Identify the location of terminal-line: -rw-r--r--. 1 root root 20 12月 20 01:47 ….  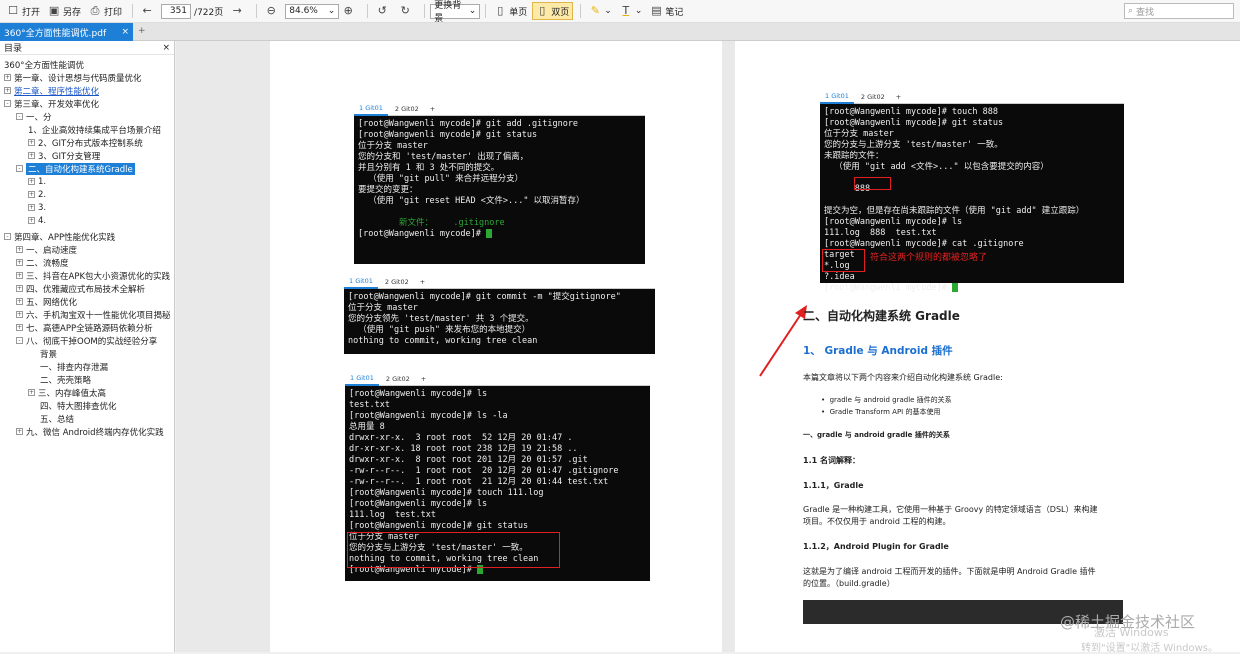
(484, 471).